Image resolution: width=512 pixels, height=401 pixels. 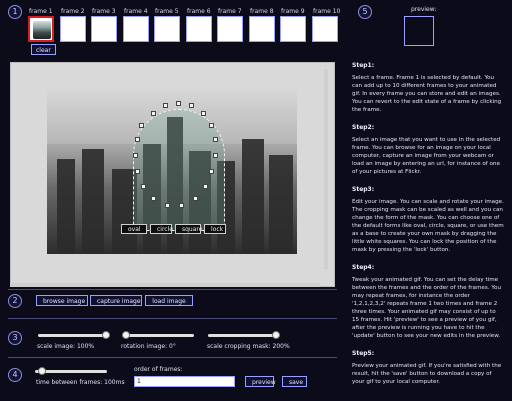 What do you see at coordinates (161, 229) in the screenshot?
I see `mask-shape-circle-button: circle` at bounding box center [161, 229].